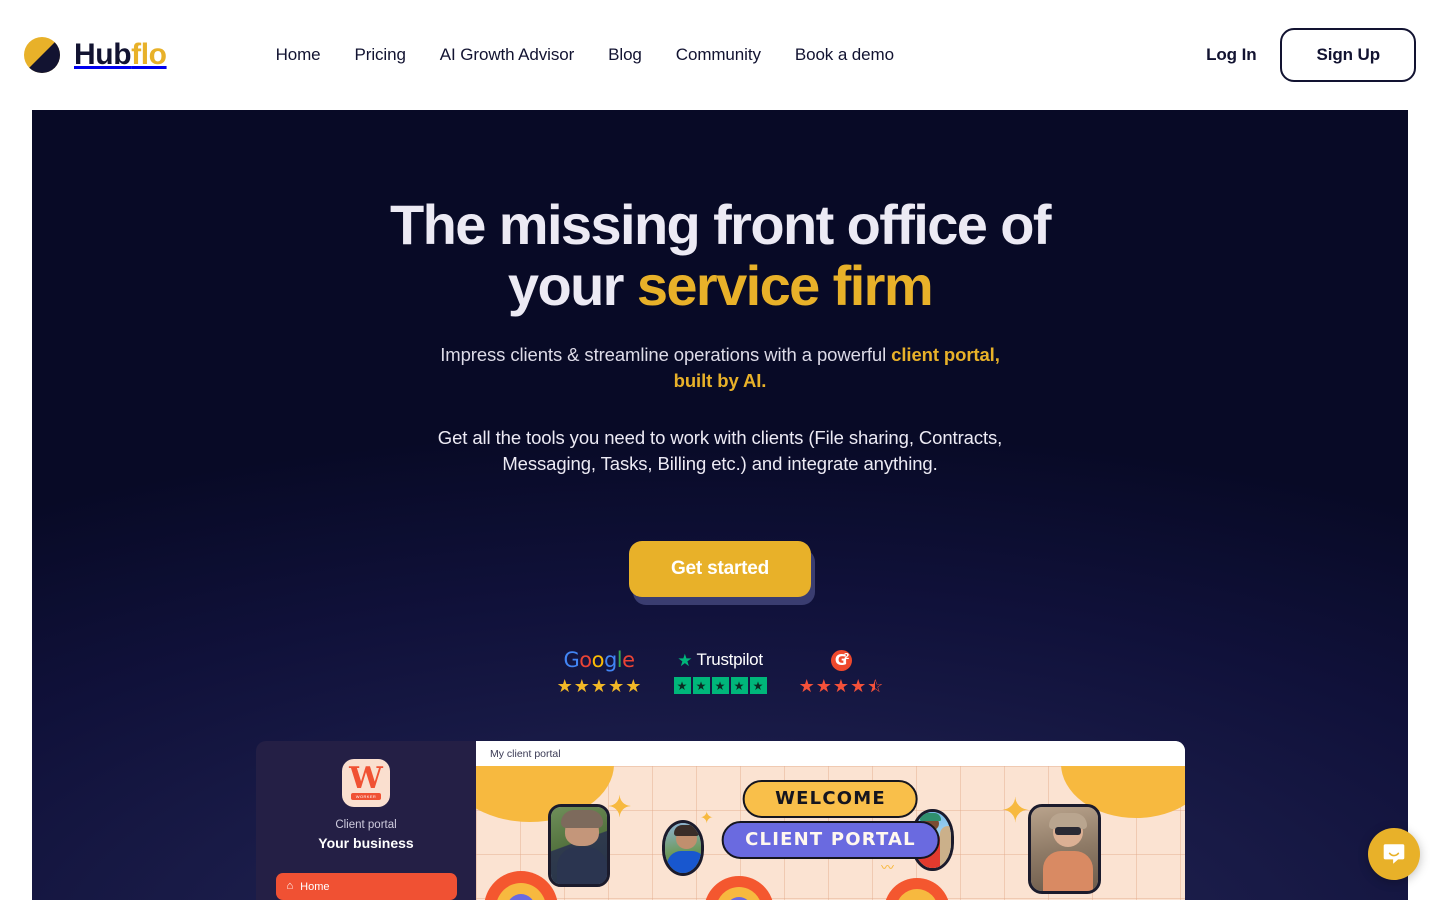 The image size is (1440, 900). I want to click on log-in-link: Log In, so click(1231, 55).